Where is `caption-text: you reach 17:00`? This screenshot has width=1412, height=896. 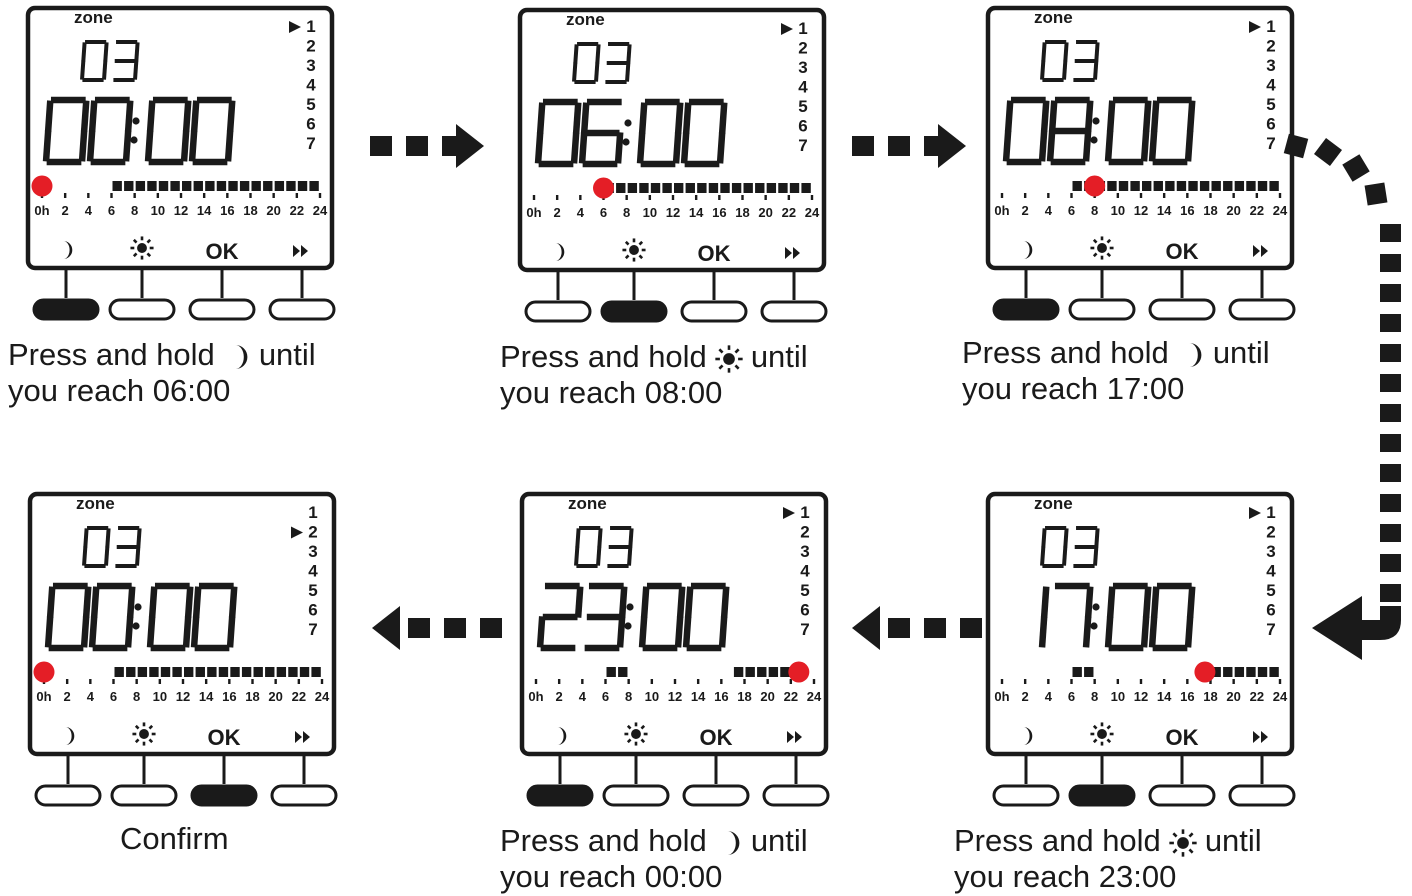
caption-text: you reach 17:00 is located at coordinates (1073, 388).